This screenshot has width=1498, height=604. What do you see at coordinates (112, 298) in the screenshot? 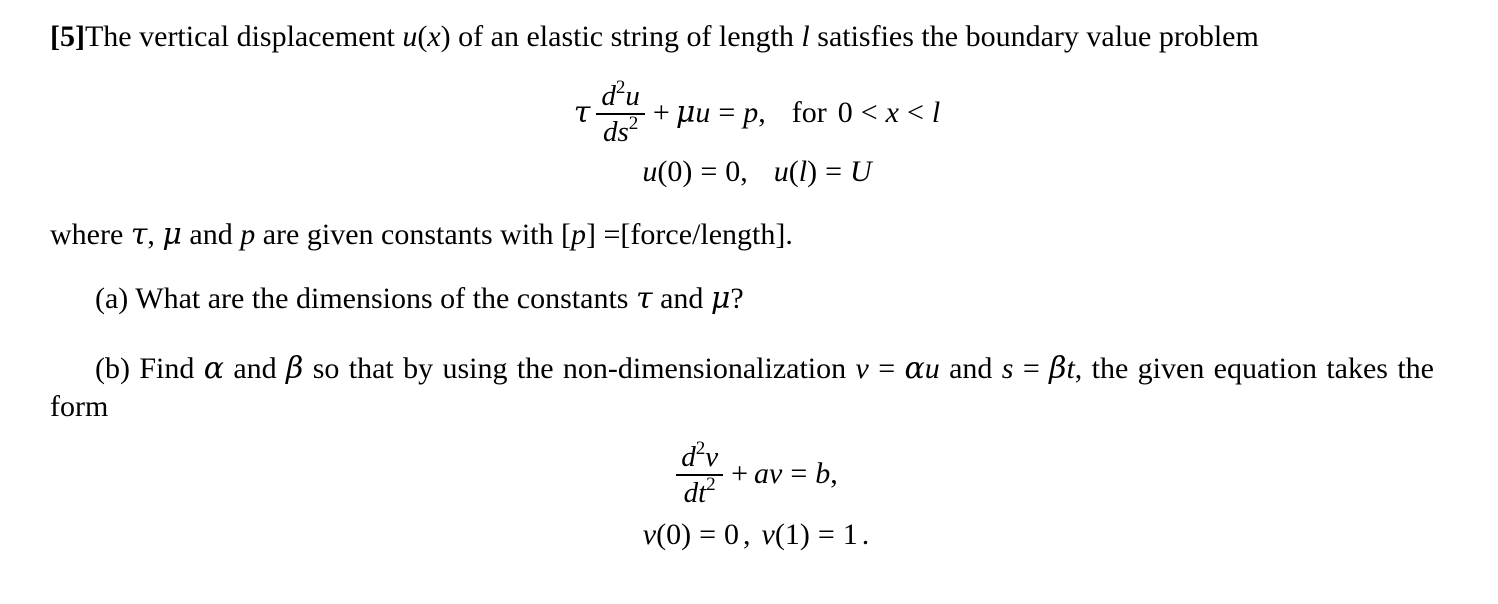
I see `part-a-label: (a)` at bounding box center [112, 298].